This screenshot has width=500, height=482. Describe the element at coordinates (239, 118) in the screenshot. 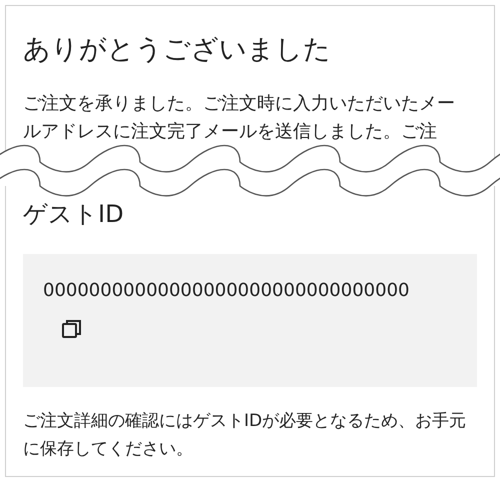

I see `order-message: ご注文を承りました。ご注文時に入力いただいたメールアドレスに注文完了メールを送信しました。ご注` at that location.